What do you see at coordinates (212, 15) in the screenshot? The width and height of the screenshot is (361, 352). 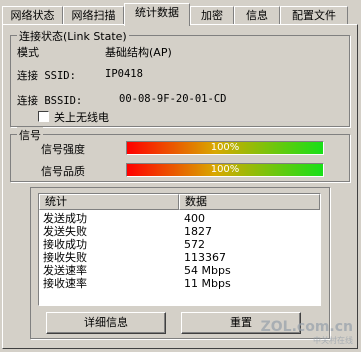 I see `tab-encryption: 加密` at bounding box center [212, 15].